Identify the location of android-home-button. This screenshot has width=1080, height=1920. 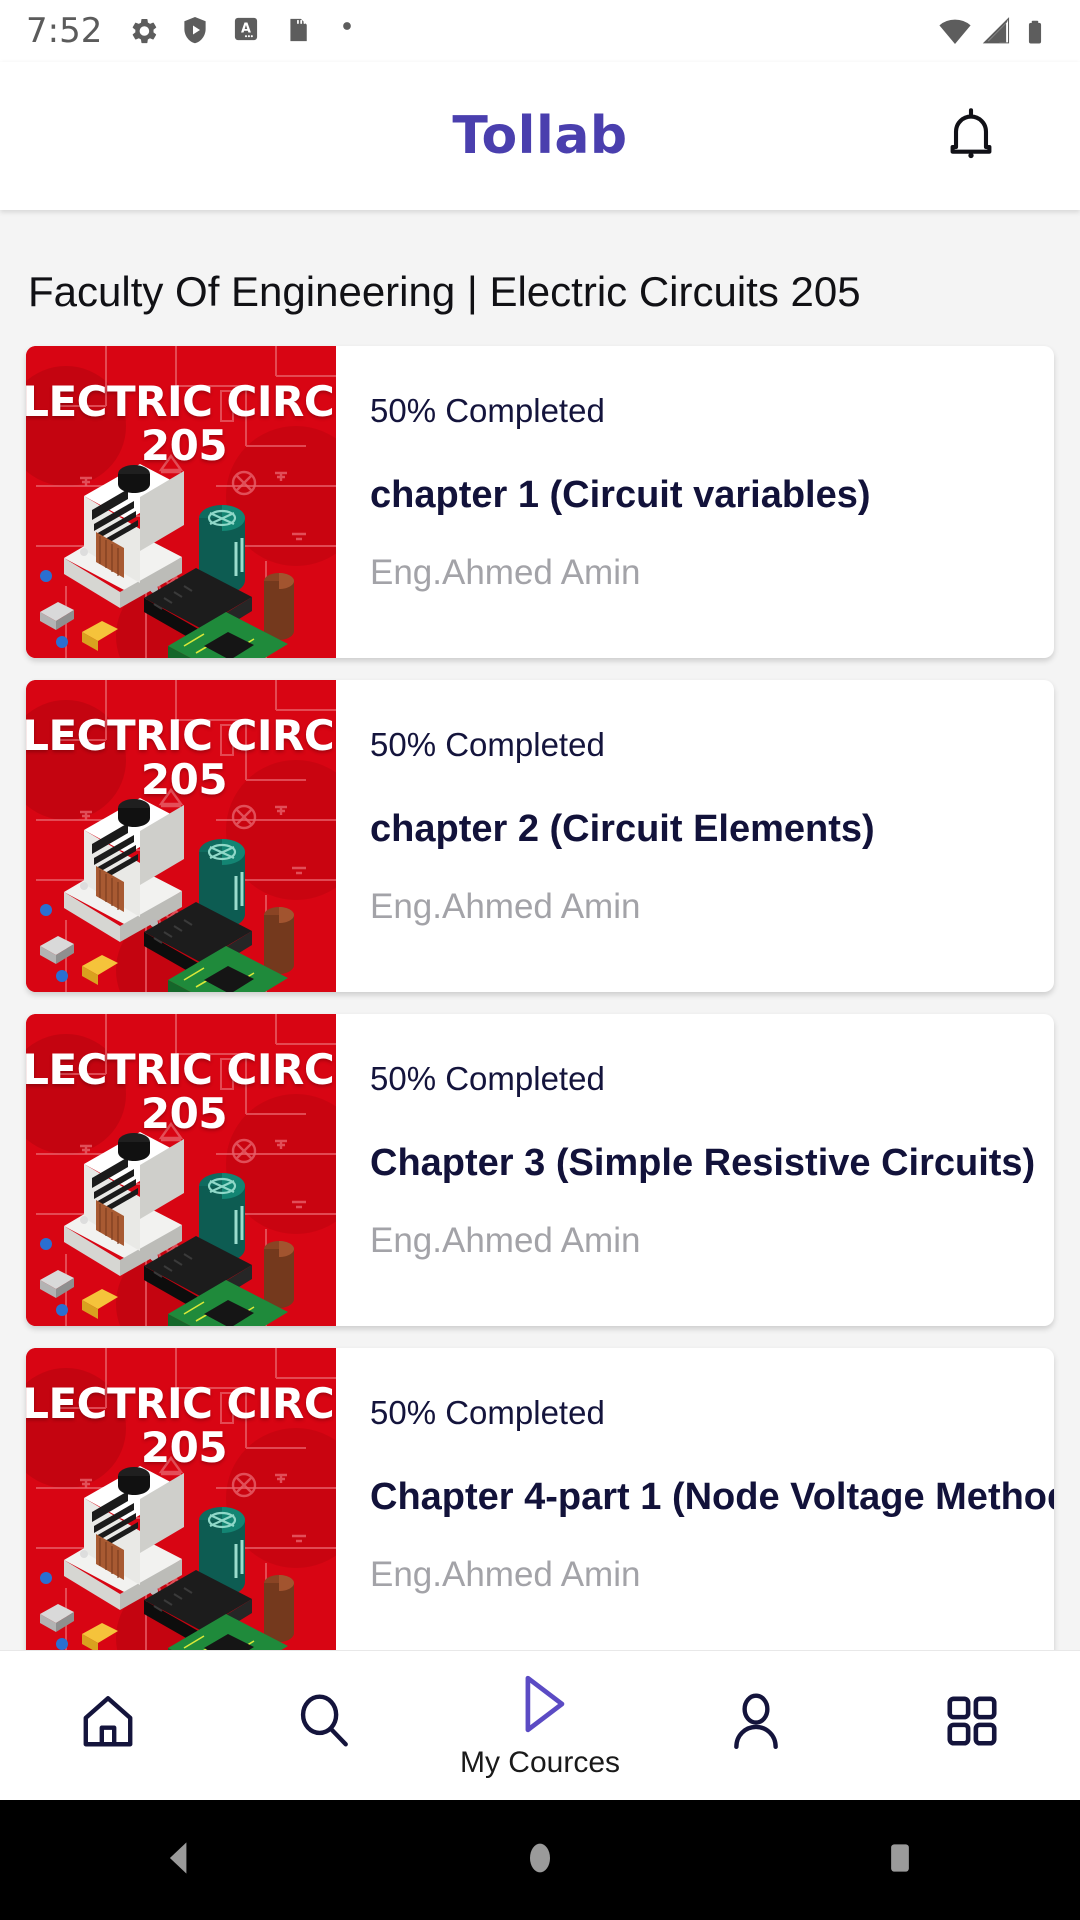
(540, 1860).